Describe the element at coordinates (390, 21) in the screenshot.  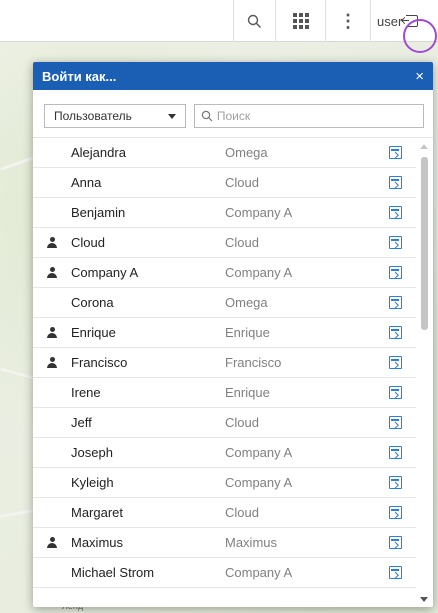
I see `user-label: user` at that location.